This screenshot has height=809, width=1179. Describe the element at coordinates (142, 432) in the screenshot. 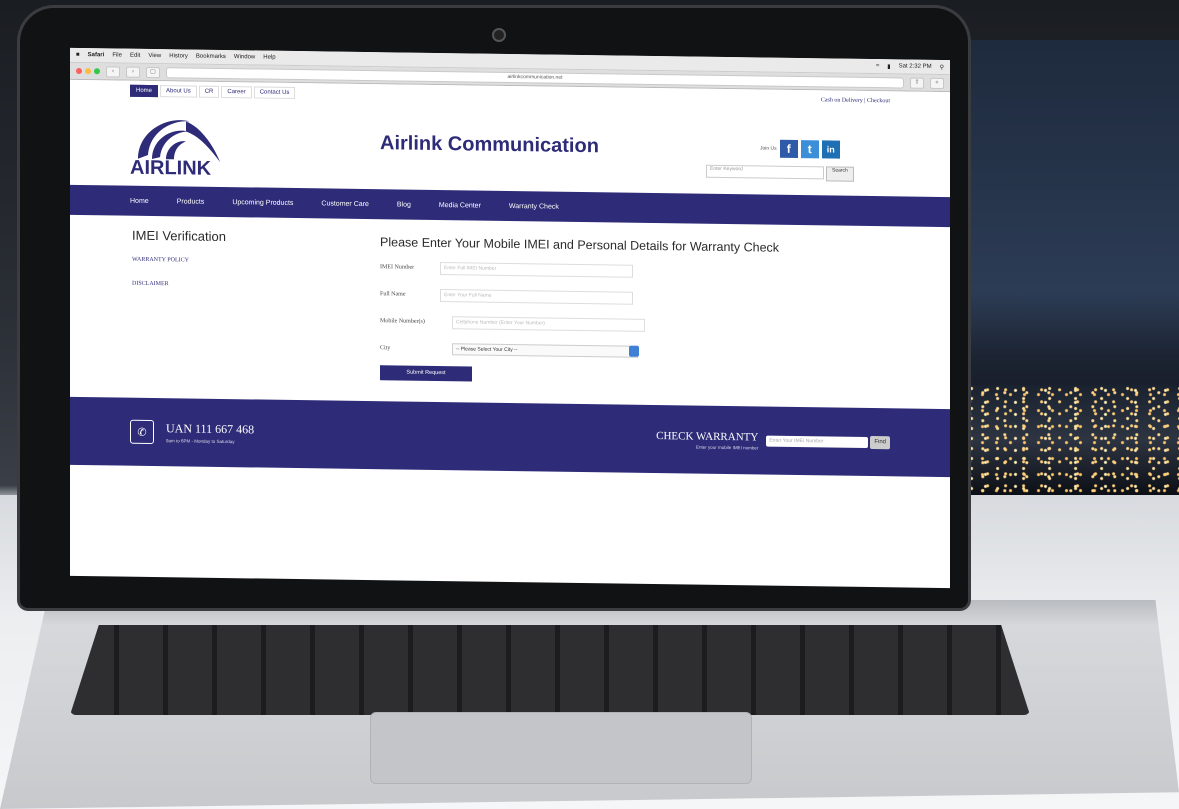

I see `phone-icon: ✆` at that location.